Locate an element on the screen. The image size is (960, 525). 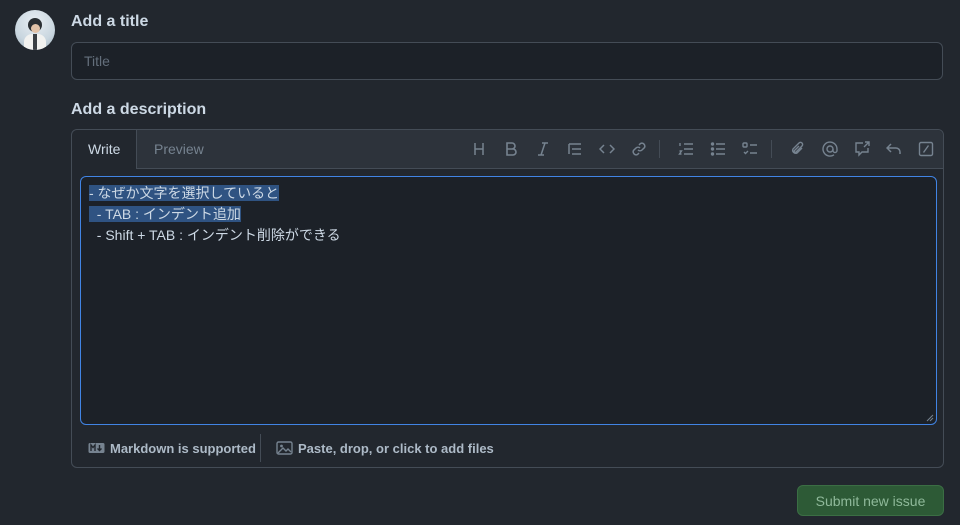
footer-divider is located at coordinates (260, 448).